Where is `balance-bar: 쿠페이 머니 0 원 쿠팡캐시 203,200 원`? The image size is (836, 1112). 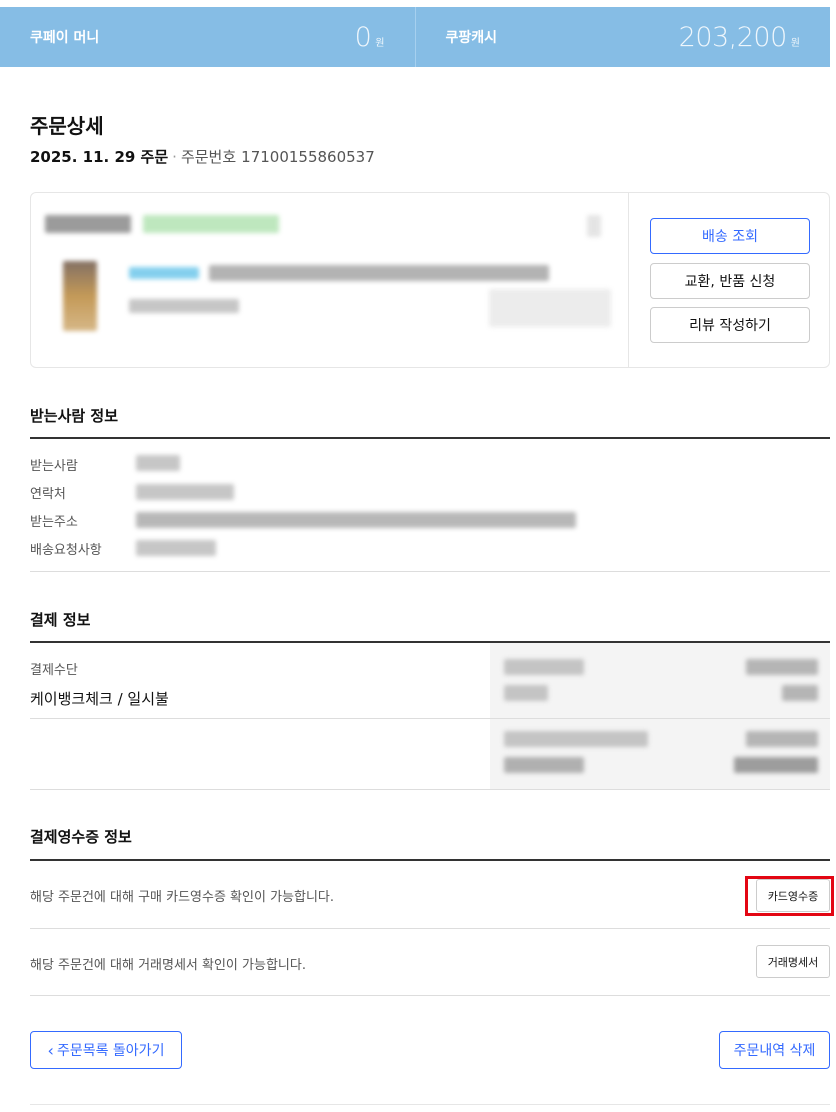 balance-bar: 쿠페이 머니 0 원 쿠팡캐시 203,200 원 is located at coordinates (415, 37).